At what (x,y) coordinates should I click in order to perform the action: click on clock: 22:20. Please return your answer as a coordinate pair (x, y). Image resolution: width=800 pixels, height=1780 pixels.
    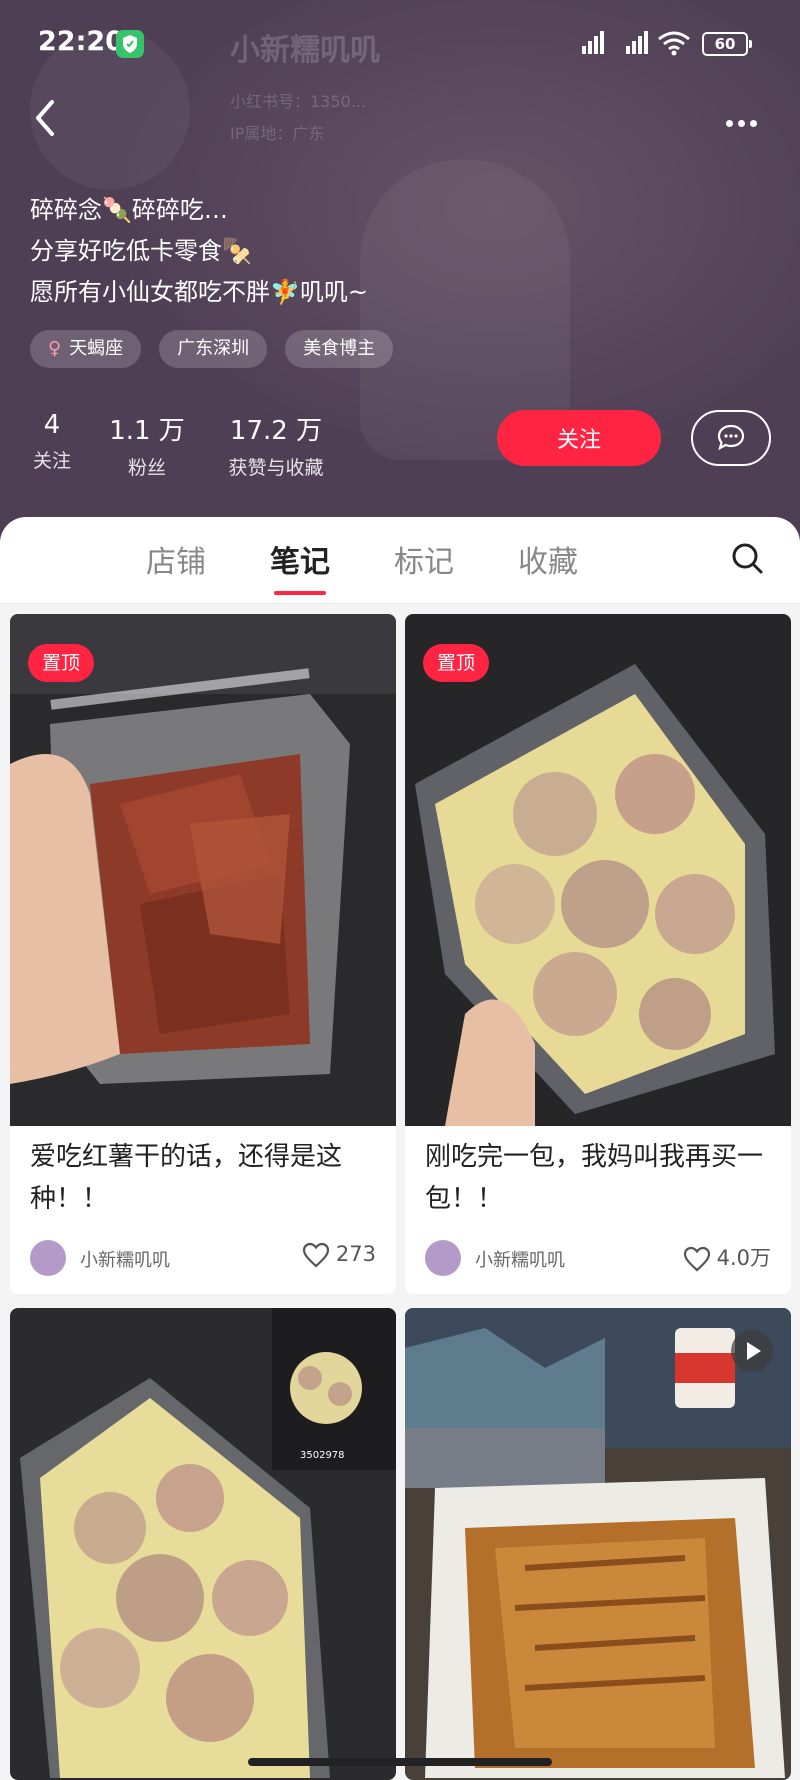
    Looking at the image, I should click on (81, 41).